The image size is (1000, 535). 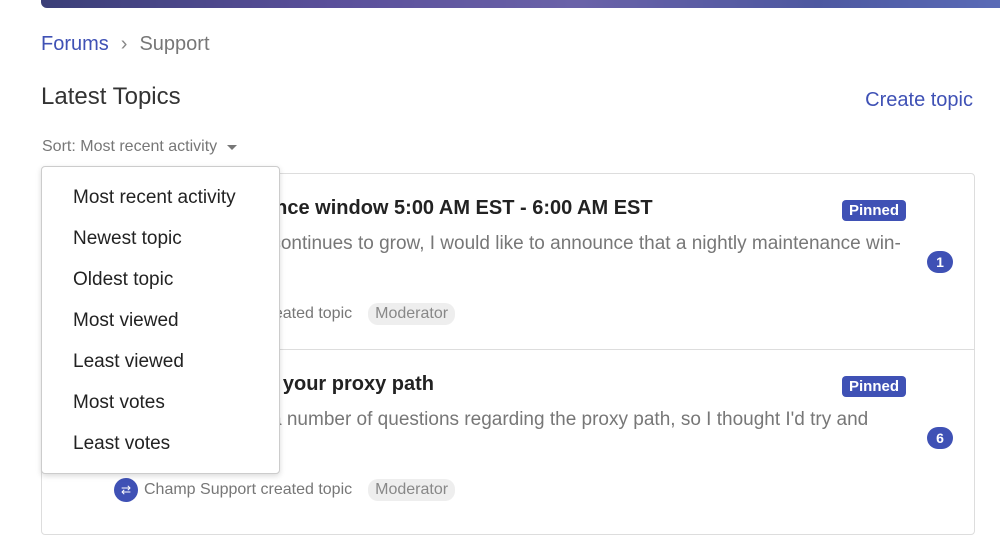 I want to click on breadcrumb: Forums › Support, so click(x=125, y=44).